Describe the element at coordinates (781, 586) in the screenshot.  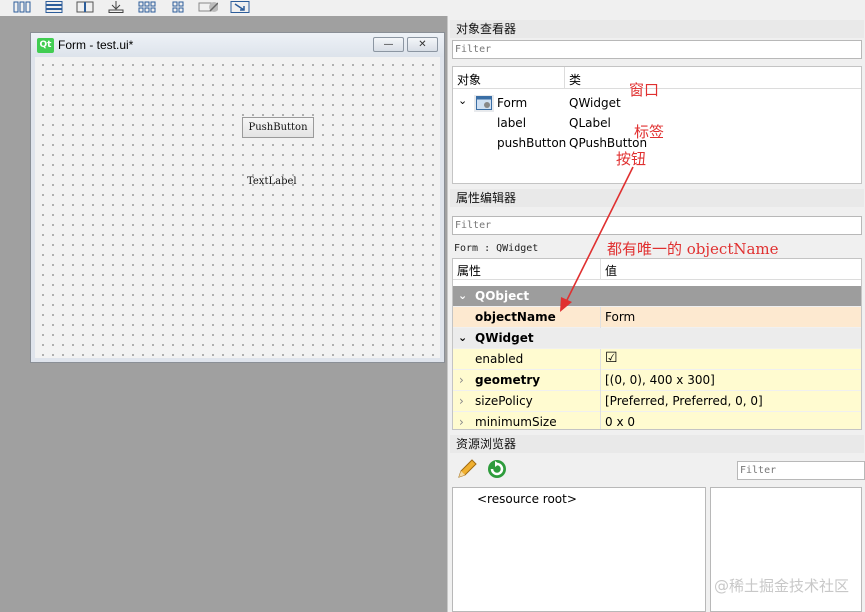
I see `watermark: @稀土掘金技术社区` at that location.